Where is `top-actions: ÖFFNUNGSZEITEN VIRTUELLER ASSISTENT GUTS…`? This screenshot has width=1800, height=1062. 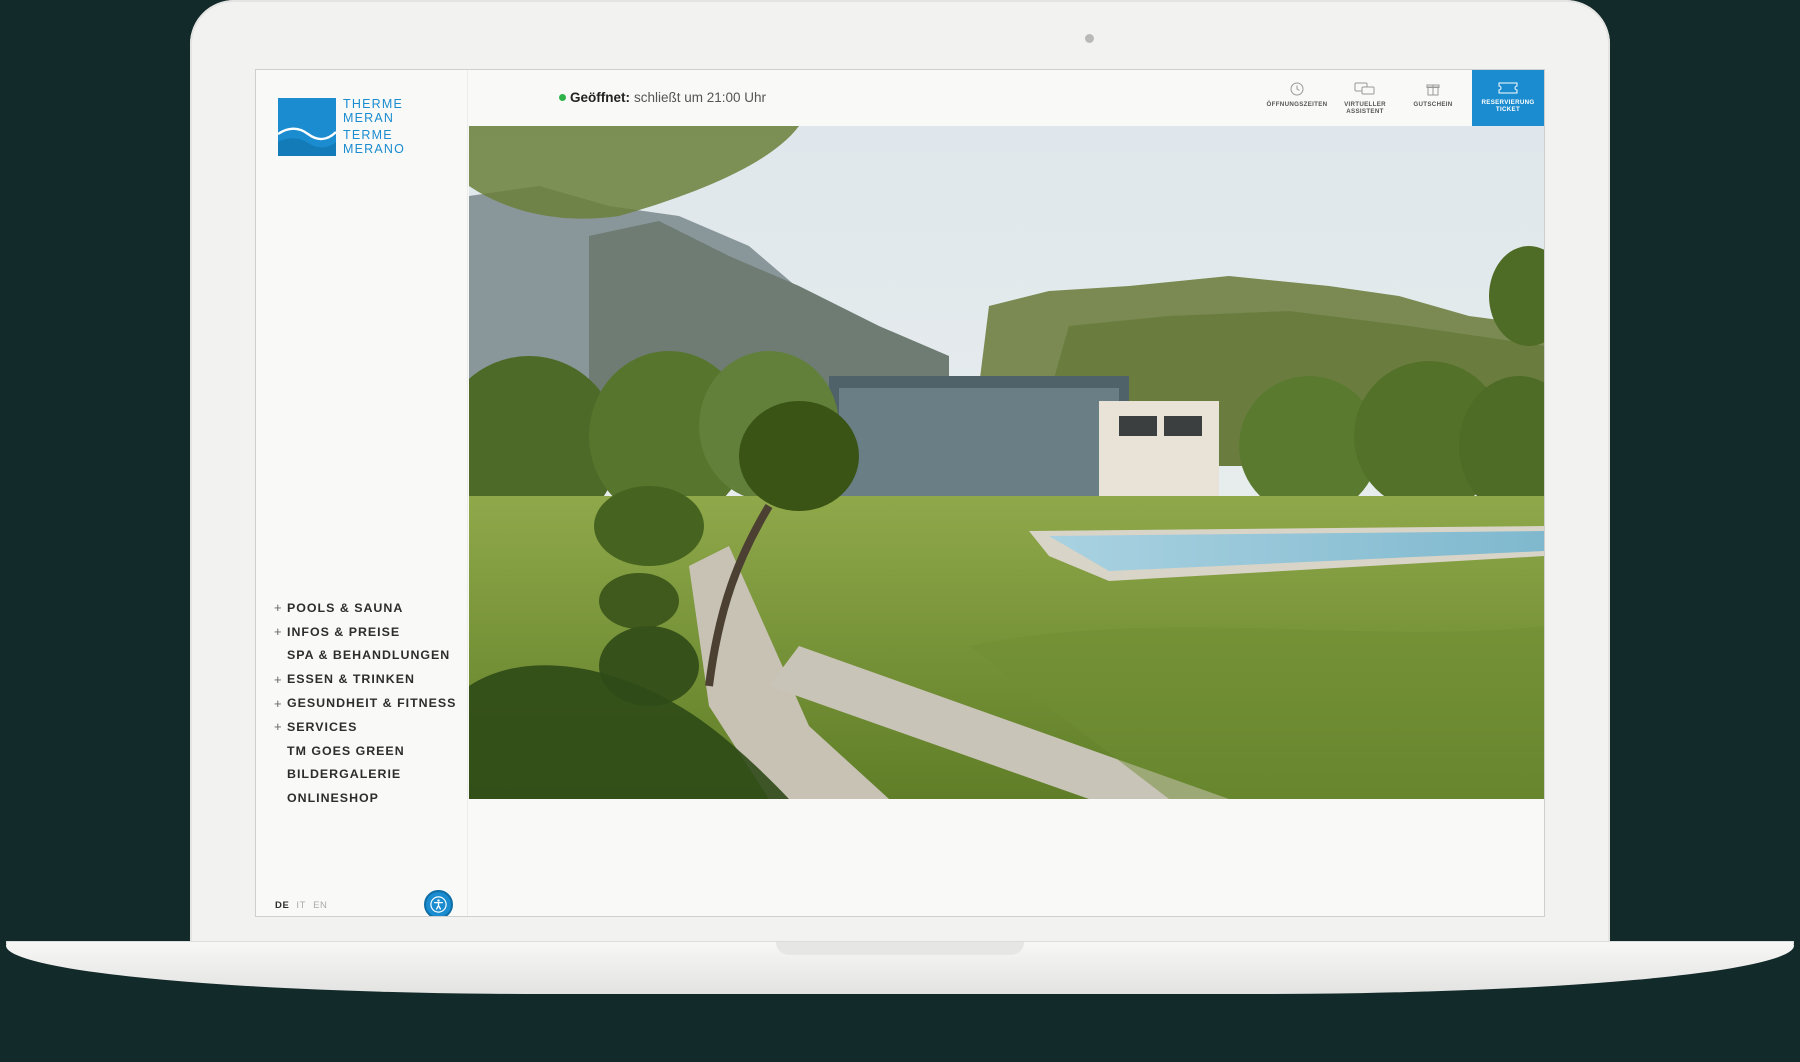
top-actions: ÖFFNUNGSZEITEN VIRTUELLER ASSISTENT GUTS… is located at coordinates (1403, 98).